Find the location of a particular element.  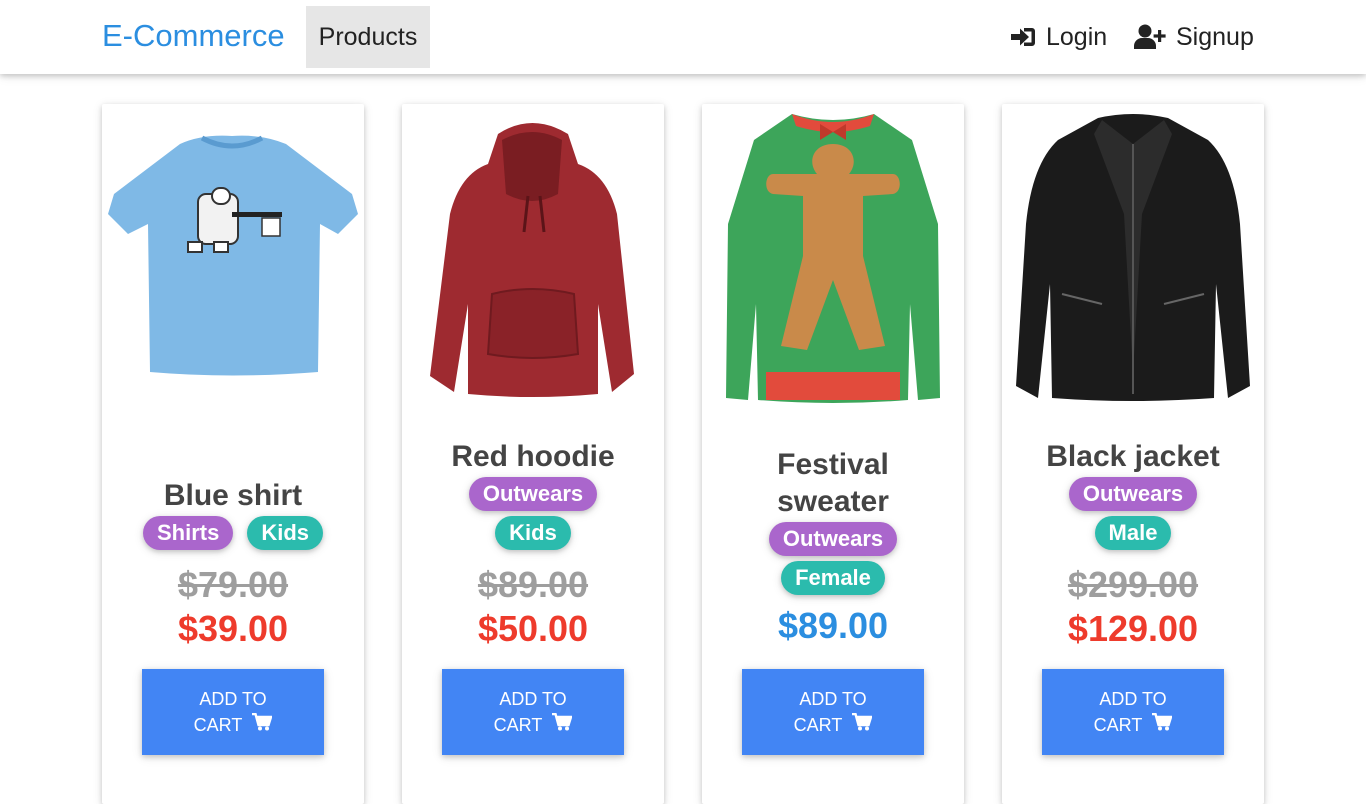

product-title: Festival sweater is located at coordinates (833, 483).